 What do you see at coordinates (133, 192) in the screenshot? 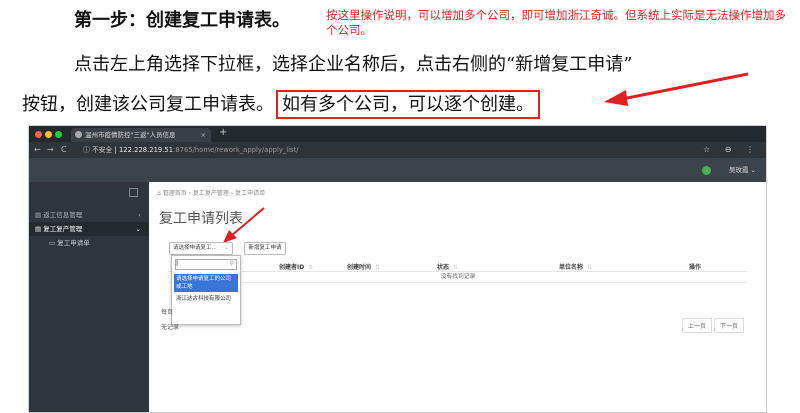
I see `sidebar-collapse-icon` at bounding box center [133, 192].